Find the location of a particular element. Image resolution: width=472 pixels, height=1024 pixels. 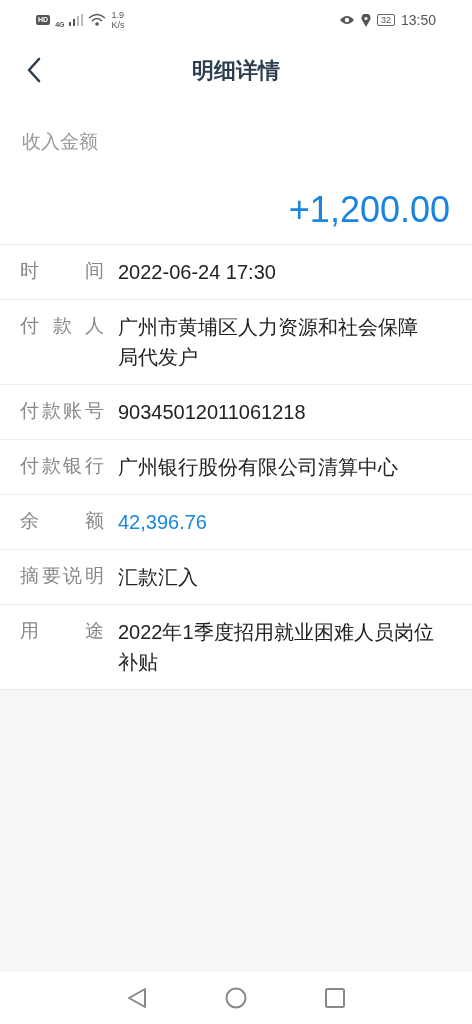

detail-value: 广州银行股份有限公司清算中心 is located at coordinates (258, 467).